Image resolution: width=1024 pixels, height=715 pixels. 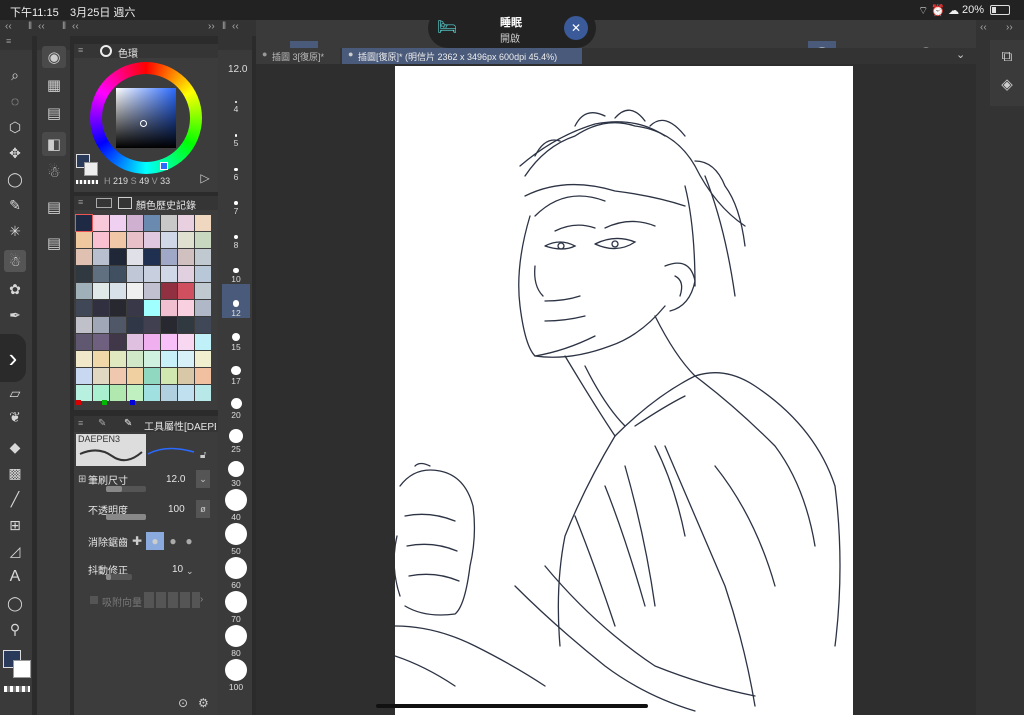 What do you see at coordinates (146, 118) in the screenshot?
I see `hue-ring` at bounding box center [146, 118].